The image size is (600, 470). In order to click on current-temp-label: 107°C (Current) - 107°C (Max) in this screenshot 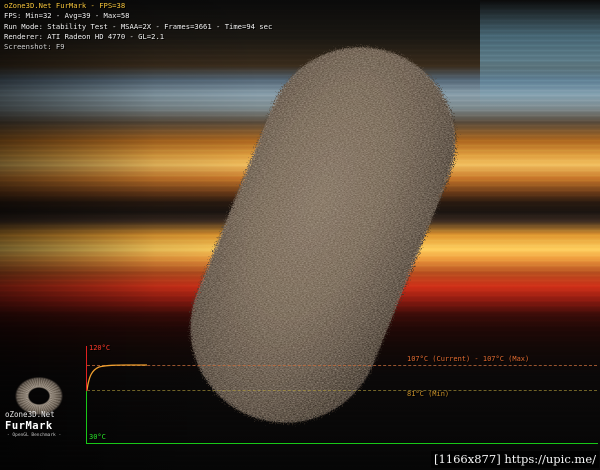, I will do `click(468, 359)`.